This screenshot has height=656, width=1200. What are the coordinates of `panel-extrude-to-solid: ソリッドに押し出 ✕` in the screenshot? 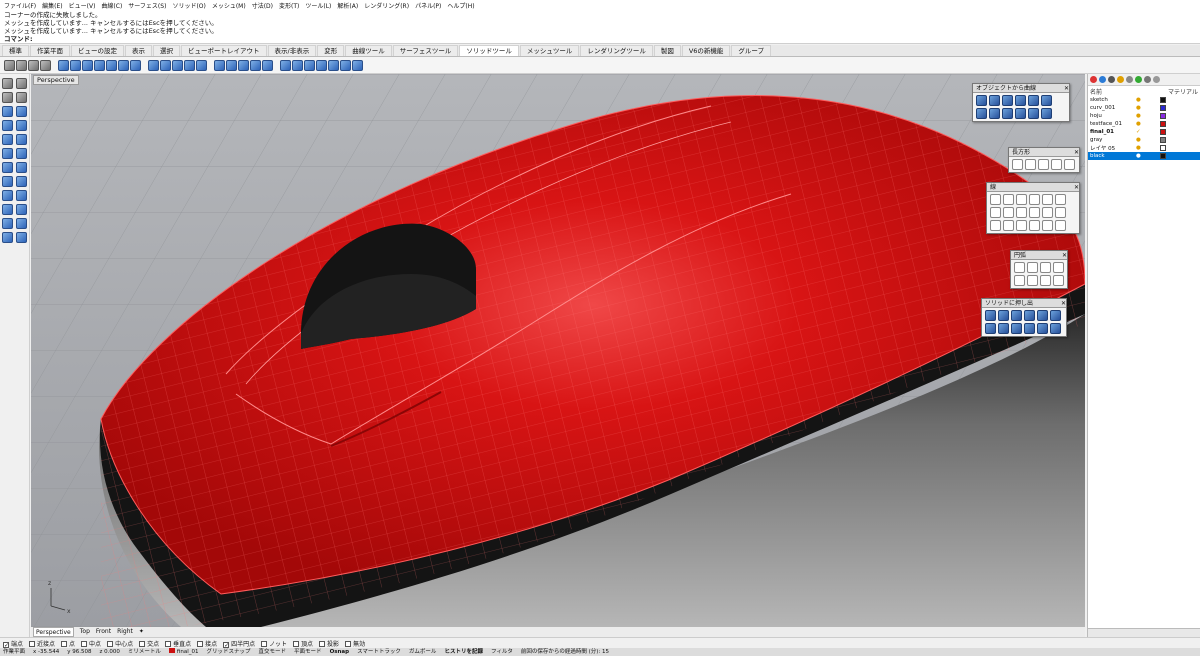 It's located at (1024, 317).